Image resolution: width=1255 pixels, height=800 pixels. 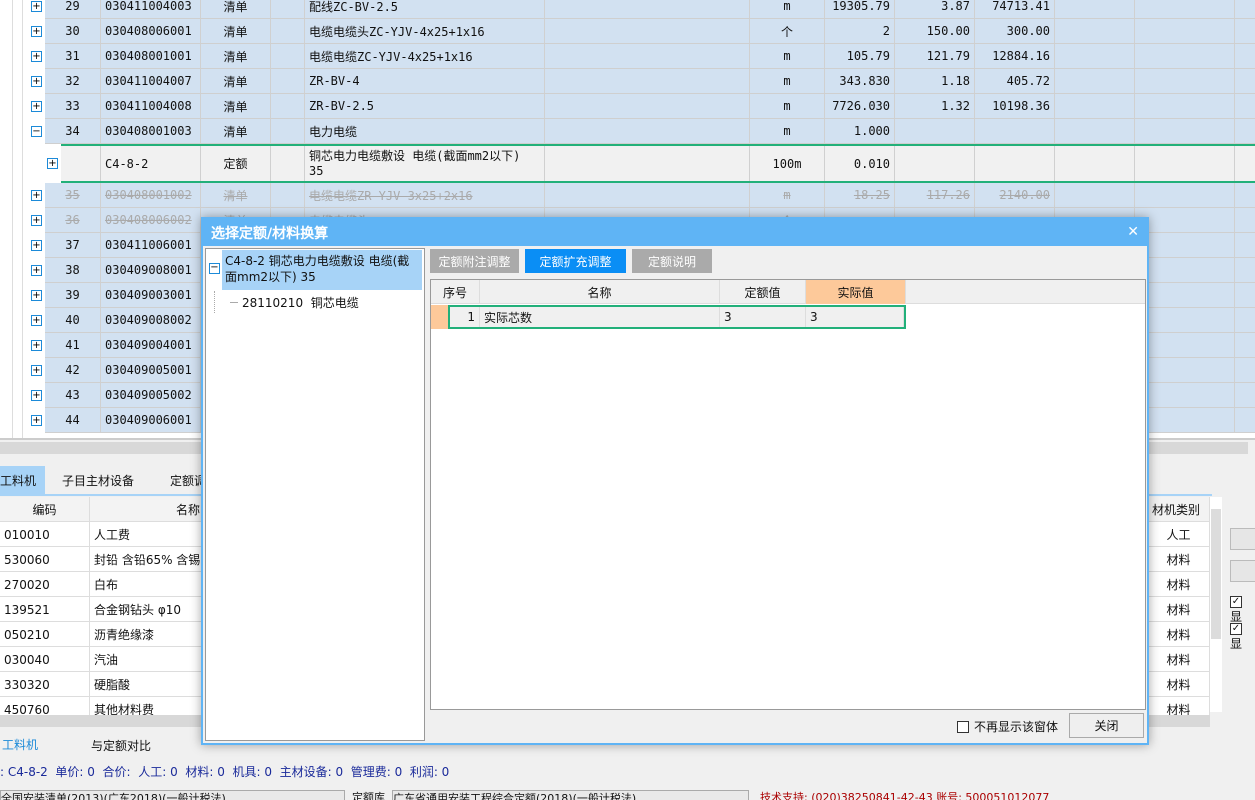 What do you see at coordinates (425, 56) in the screenshot?
I see `cell-name: 电缆电缆ZC-YJV-4x25+1x16` at bounding box center [425, 56].